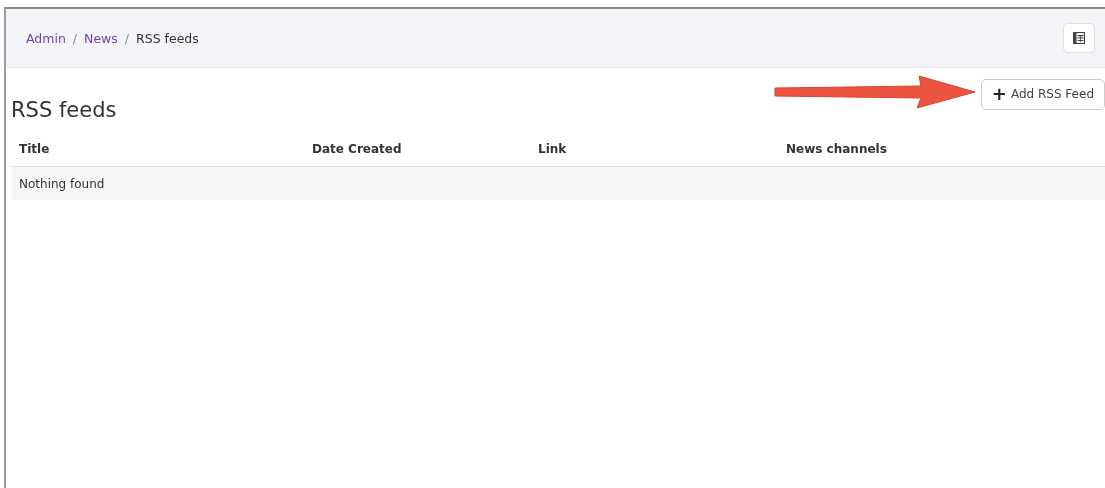  What do you see at coordinates (101, 38) in the screenshot?
I see `breadcrumb-link: News` at bounding box center [101, 38].